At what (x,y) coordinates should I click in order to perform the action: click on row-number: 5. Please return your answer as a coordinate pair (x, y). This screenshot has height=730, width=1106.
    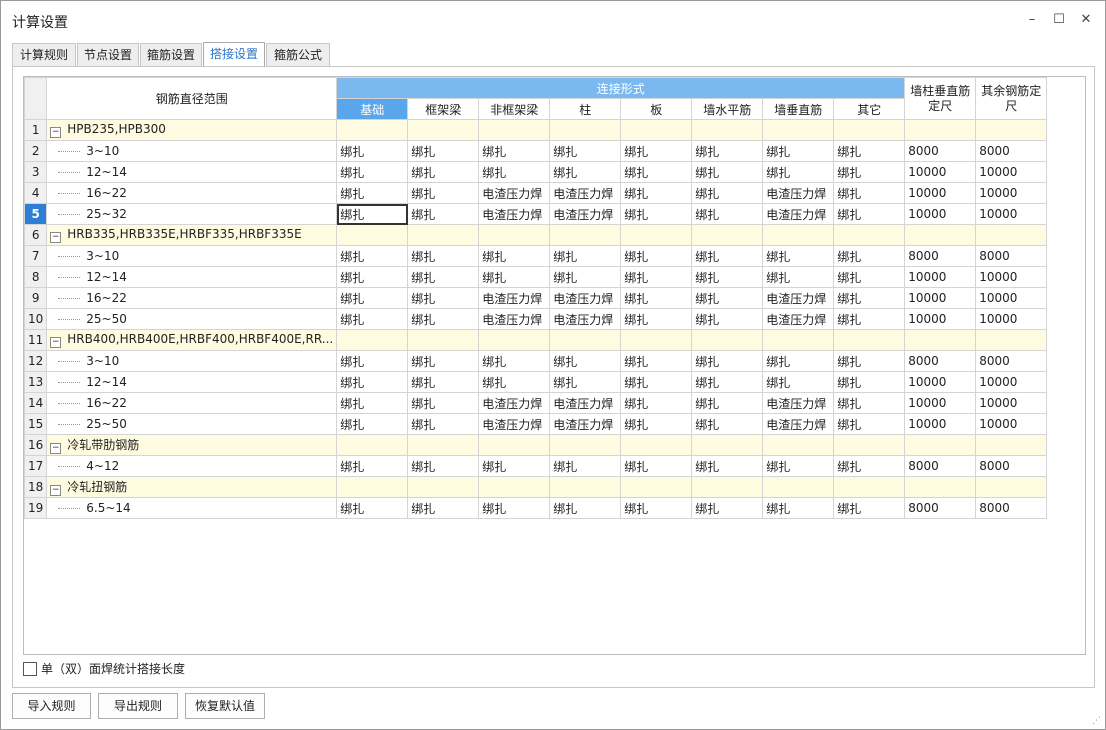
    Looking at the image, I should click on (36, 214).